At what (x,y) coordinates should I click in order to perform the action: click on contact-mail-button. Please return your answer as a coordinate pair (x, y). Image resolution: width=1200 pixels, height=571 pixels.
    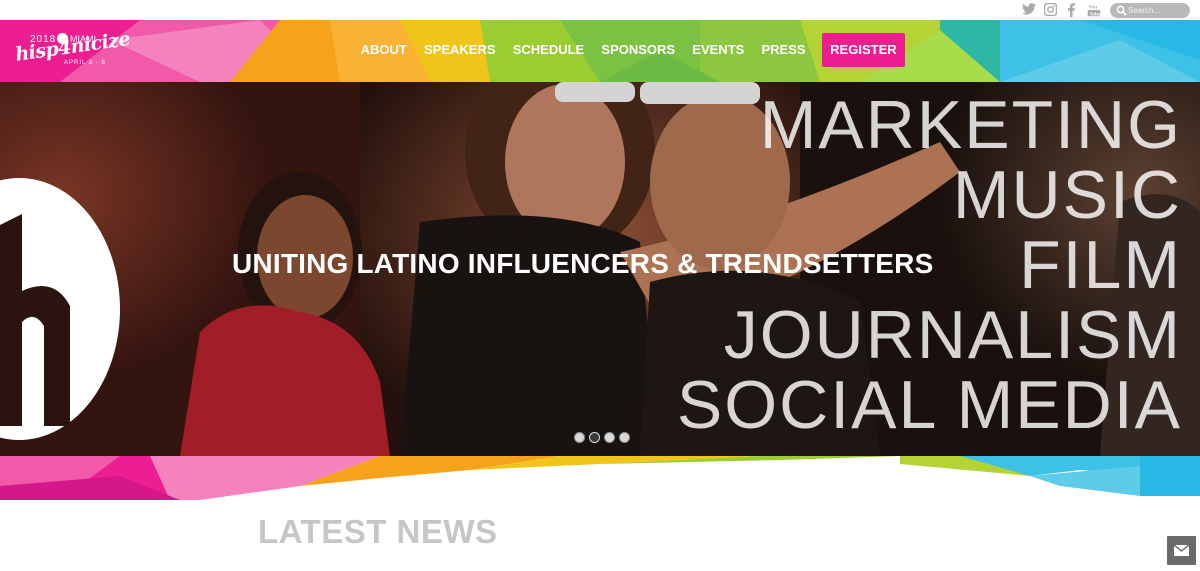
    Looking at the image, I should click on (1181, 550).